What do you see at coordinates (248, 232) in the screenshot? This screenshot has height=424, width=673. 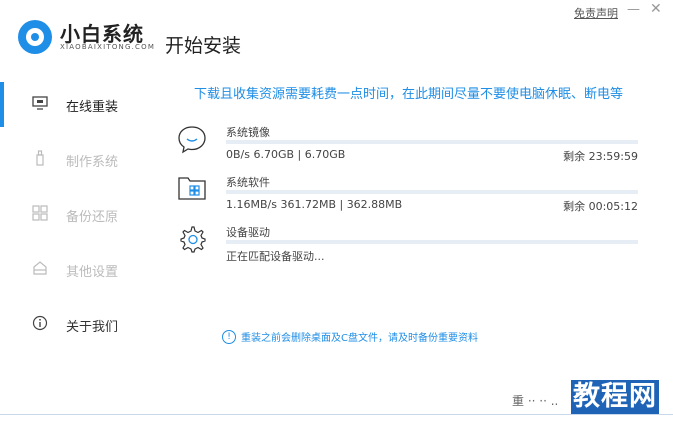 I see `task-name: 设备驱动` at bounding box center [248, 232].